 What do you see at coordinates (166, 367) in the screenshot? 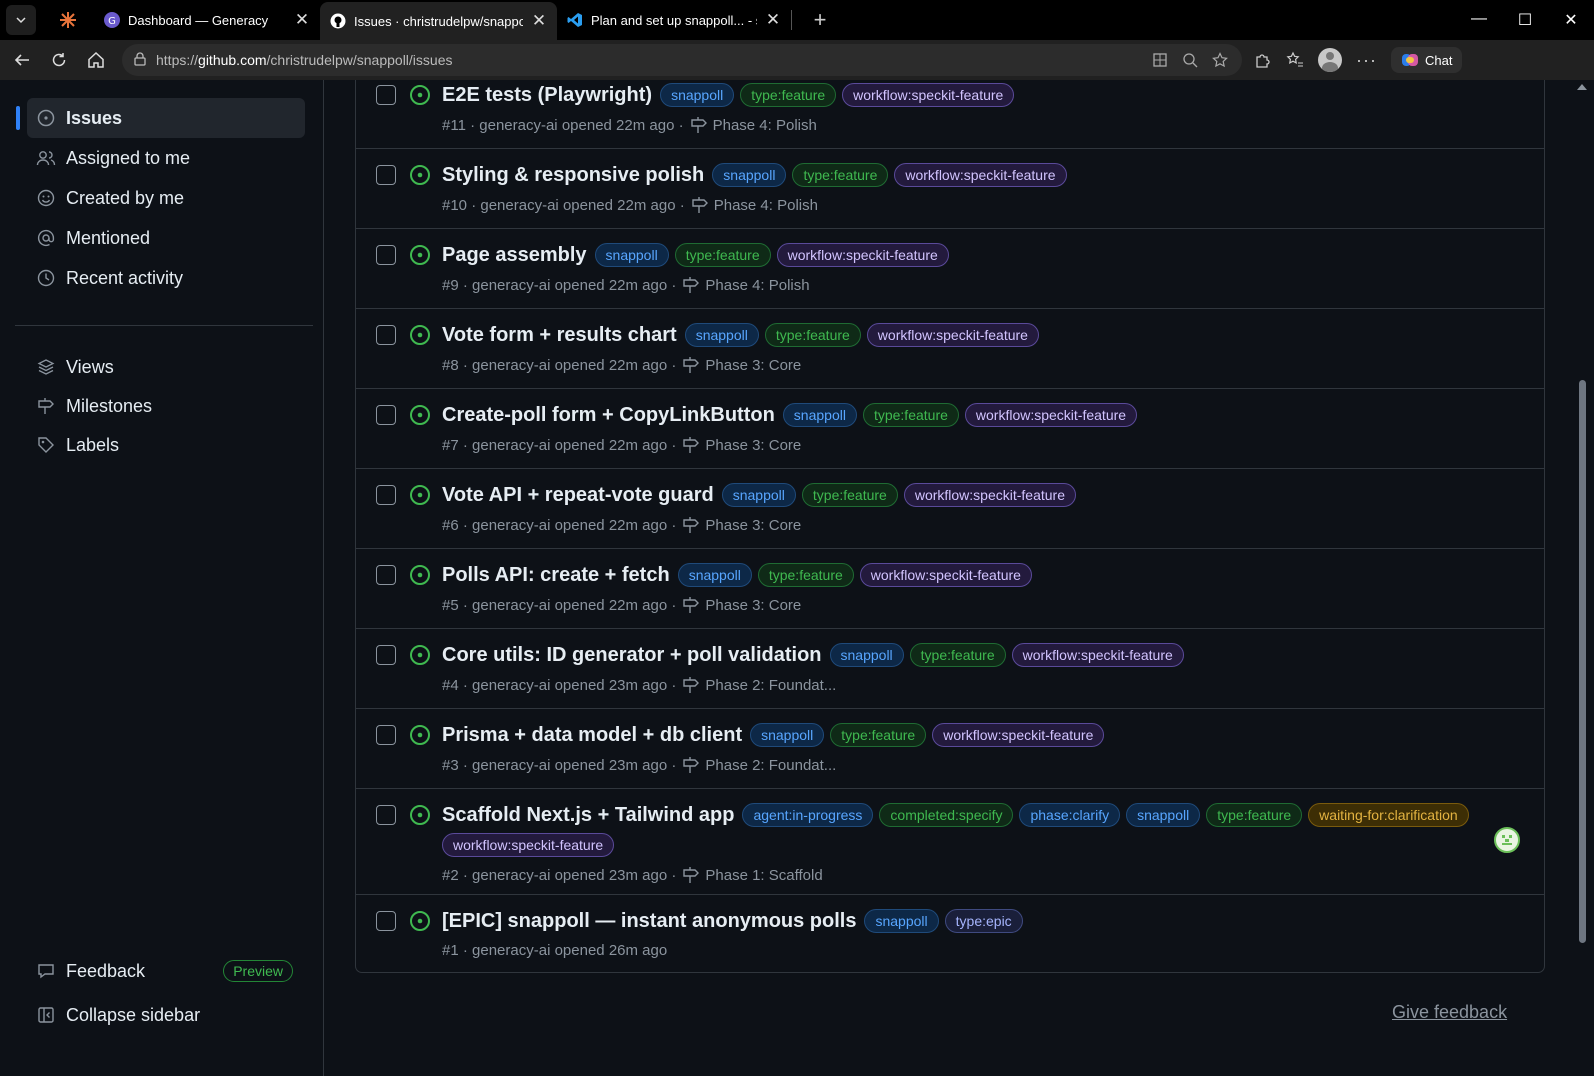
I see `sidebar-item-views: Views` at bounding box center [166, 367].